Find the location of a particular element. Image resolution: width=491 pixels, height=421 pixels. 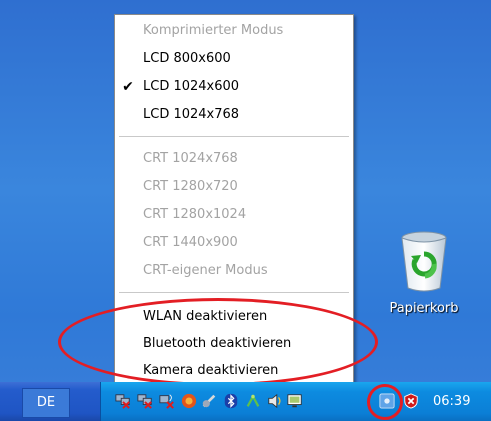

menu-item-label: LCD 1024x600 is located at coordinates (191, 86).